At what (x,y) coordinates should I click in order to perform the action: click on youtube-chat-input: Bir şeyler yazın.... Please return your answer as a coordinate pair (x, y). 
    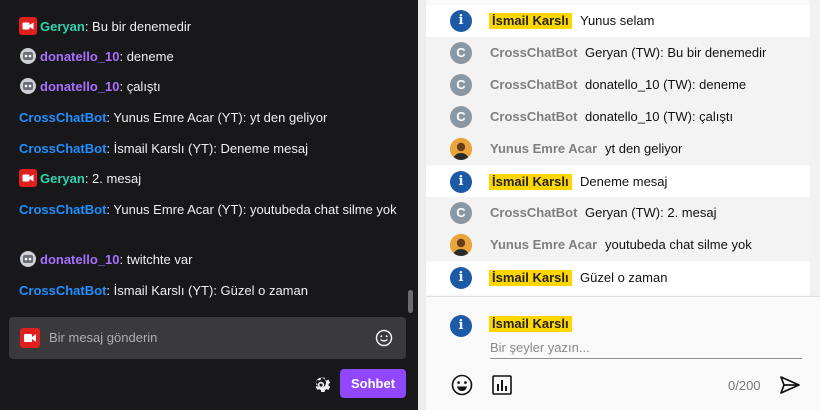
    Looking at the image, I should click on (646, 349).